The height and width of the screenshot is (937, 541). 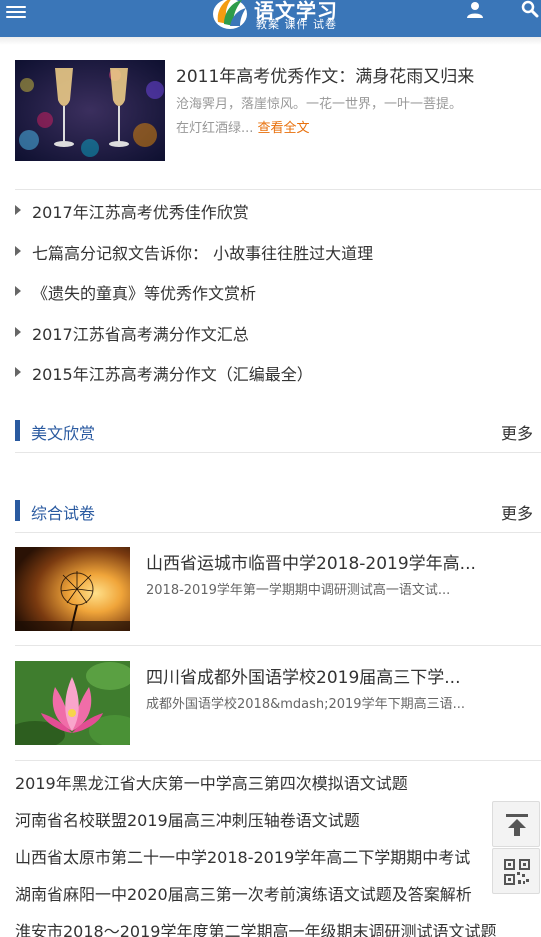 What do you see at coordinates (270, 41) in the screenshot?
I see `header-shadow` at bounding box center [270, 41].